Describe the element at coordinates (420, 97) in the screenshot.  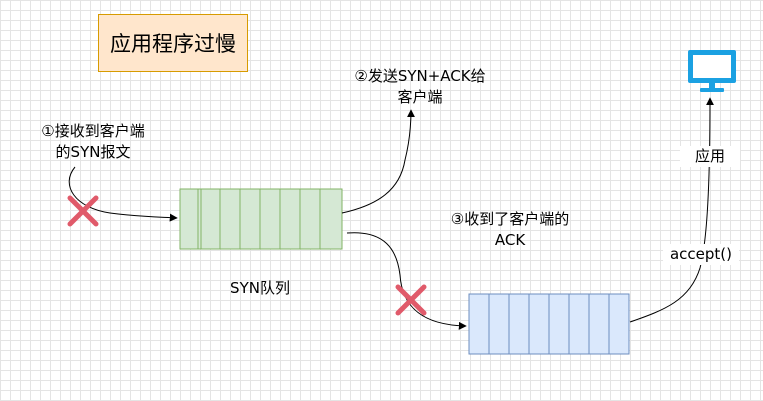
I see `step2-label-line2: 客户端` at that location.